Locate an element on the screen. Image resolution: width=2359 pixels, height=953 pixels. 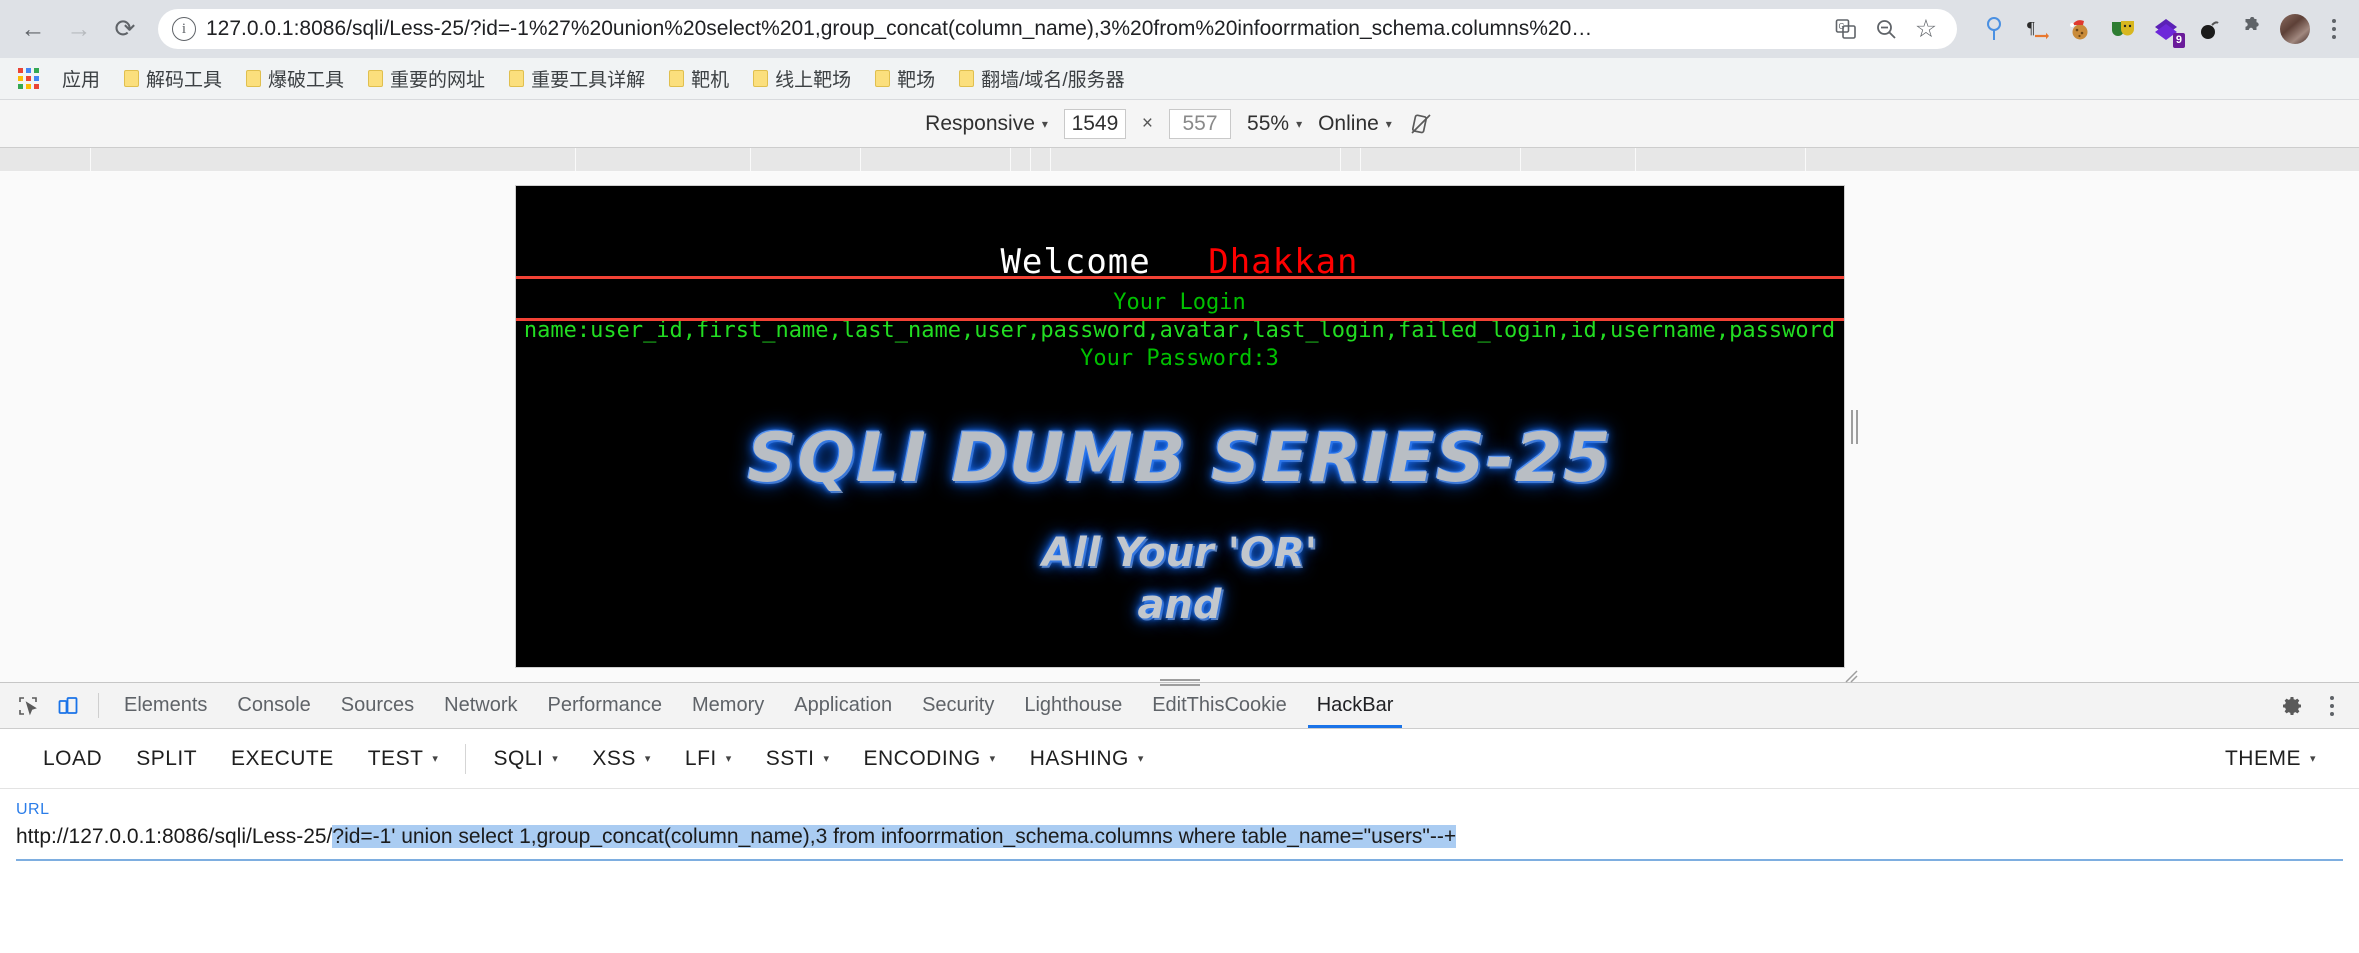
hackbar-execute-button: EXECUTE is located at coordinates (282, 759).